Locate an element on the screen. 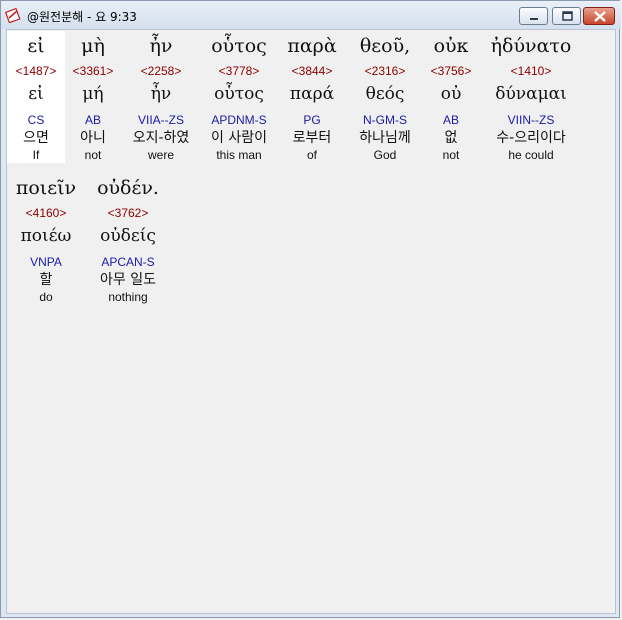  korean-gloss: 할 is located at coordinates (46, 280).